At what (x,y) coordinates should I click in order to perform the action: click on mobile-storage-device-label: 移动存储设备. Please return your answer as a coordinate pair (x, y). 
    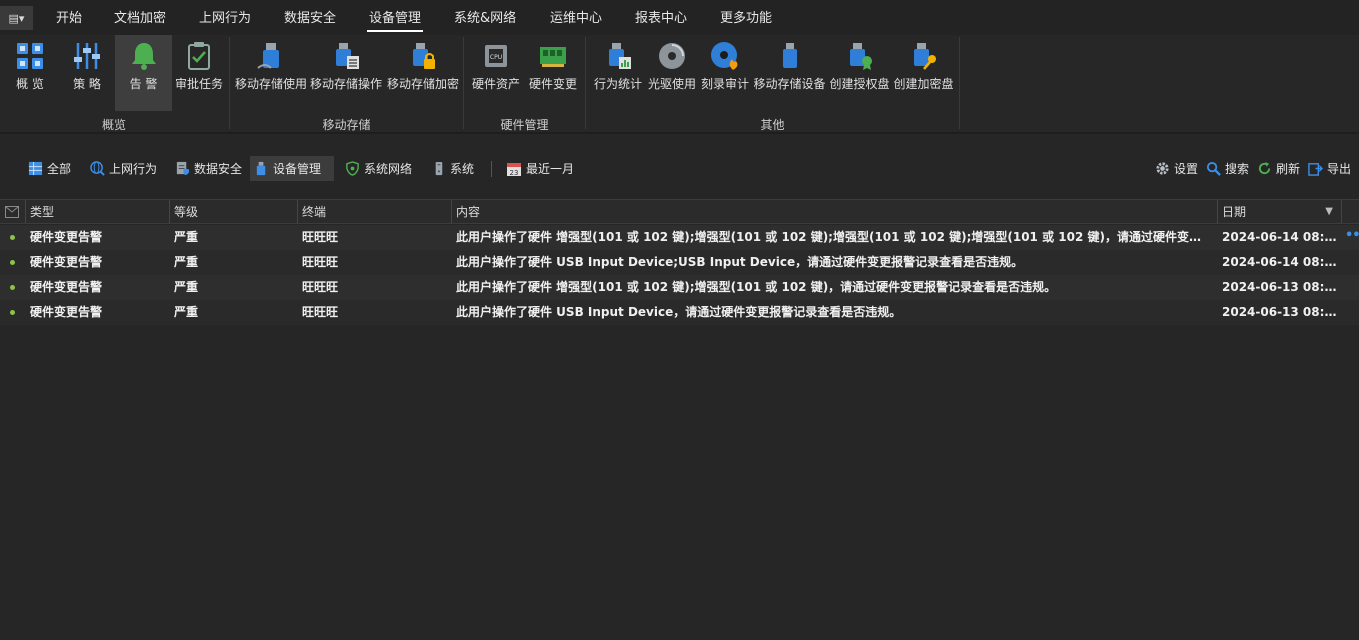
    Looking at the image, I should click on (789, 84).